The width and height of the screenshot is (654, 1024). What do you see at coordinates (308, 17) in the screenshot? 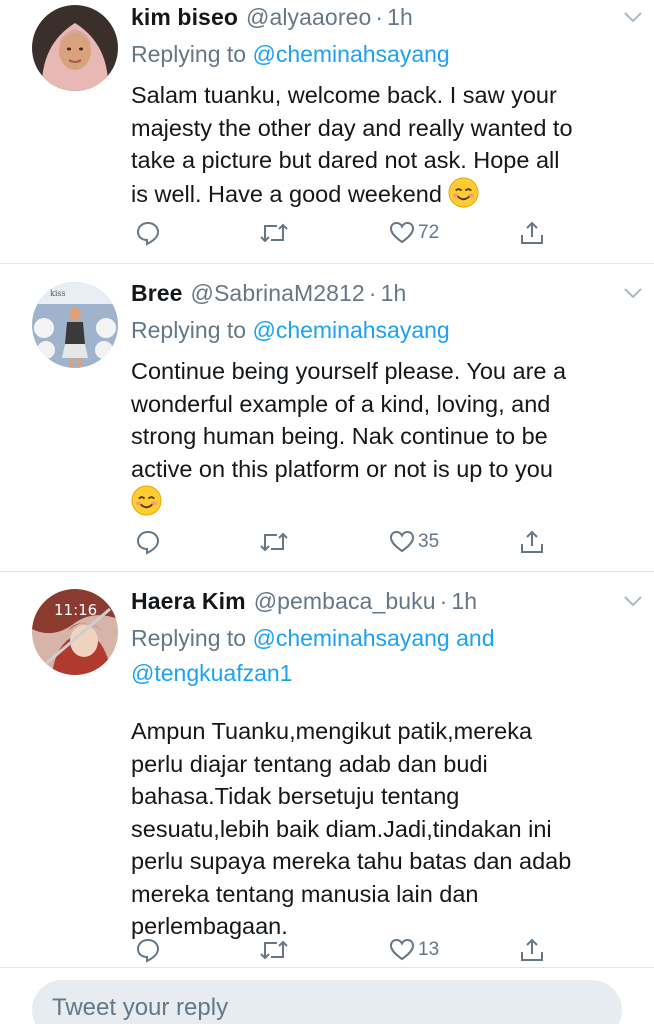
I see `username: @alyaaoreo` at bounding box center [308, 17].